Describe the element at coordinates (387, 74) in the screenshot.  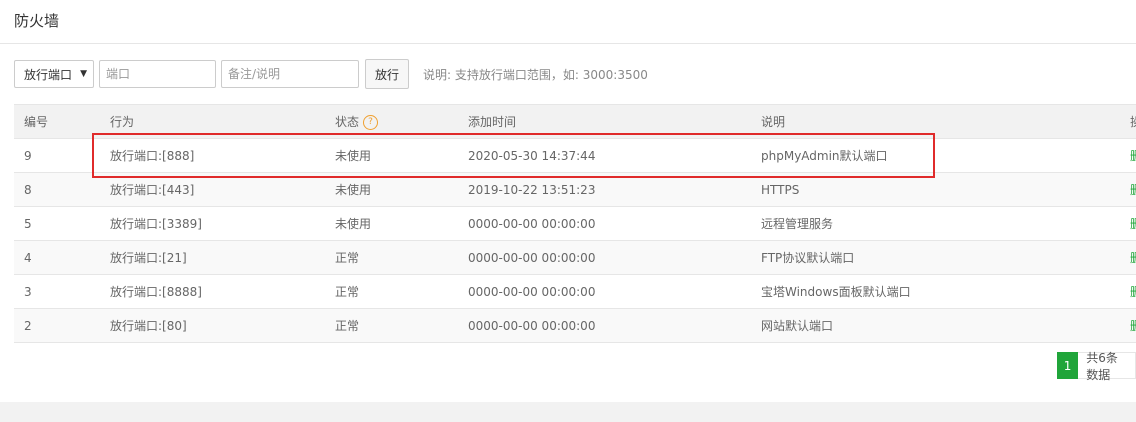
I see `allow-button: 放行` at that location.